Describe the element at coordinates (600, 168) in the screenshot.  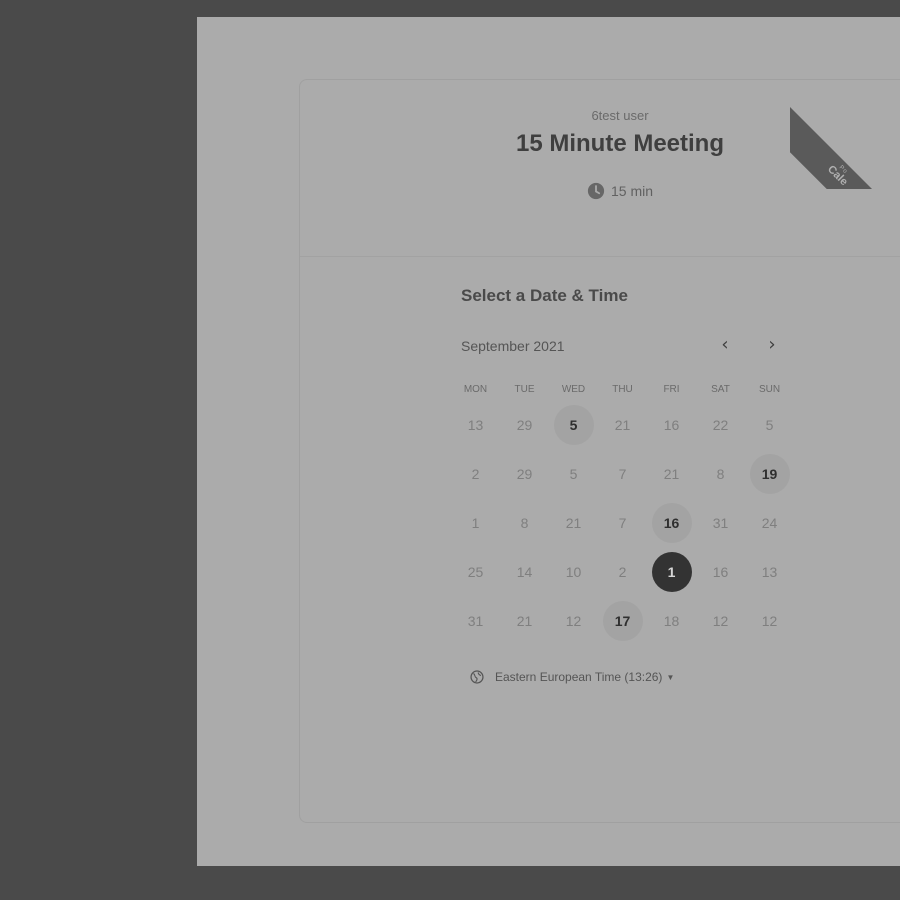
I see `event-header: 6test user 15 Minute Meeting 15 min` at that location.